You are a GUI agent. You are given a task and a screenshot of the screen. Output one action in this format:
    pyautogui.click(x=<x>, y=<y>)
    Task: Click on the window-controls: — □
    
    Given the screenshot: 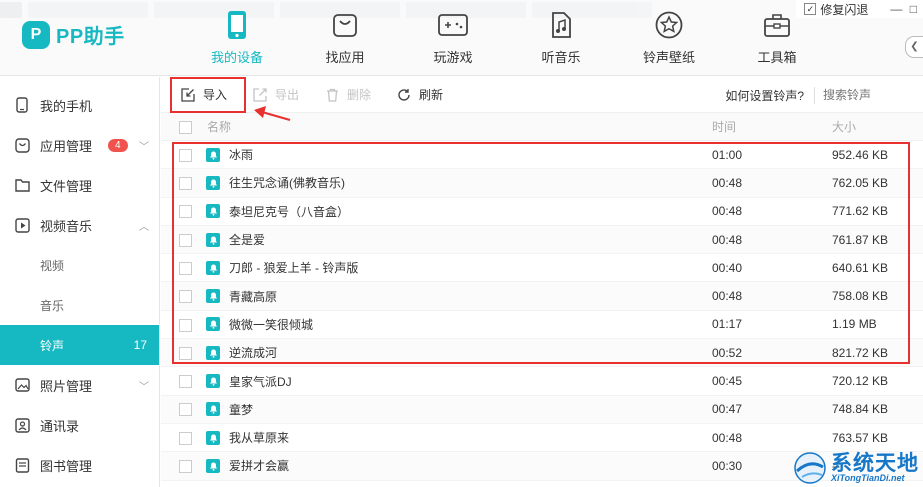 What is the action you would take?
    pyautogui.click(x=904, y=9)
    